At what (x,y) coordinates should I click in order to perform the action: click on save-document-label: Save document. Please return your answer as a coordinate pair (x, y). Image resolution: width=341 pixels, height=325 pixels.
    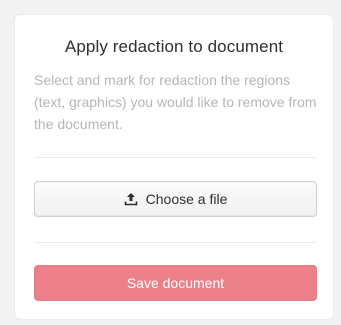
    Looking at the image, I should click on (175, 283).